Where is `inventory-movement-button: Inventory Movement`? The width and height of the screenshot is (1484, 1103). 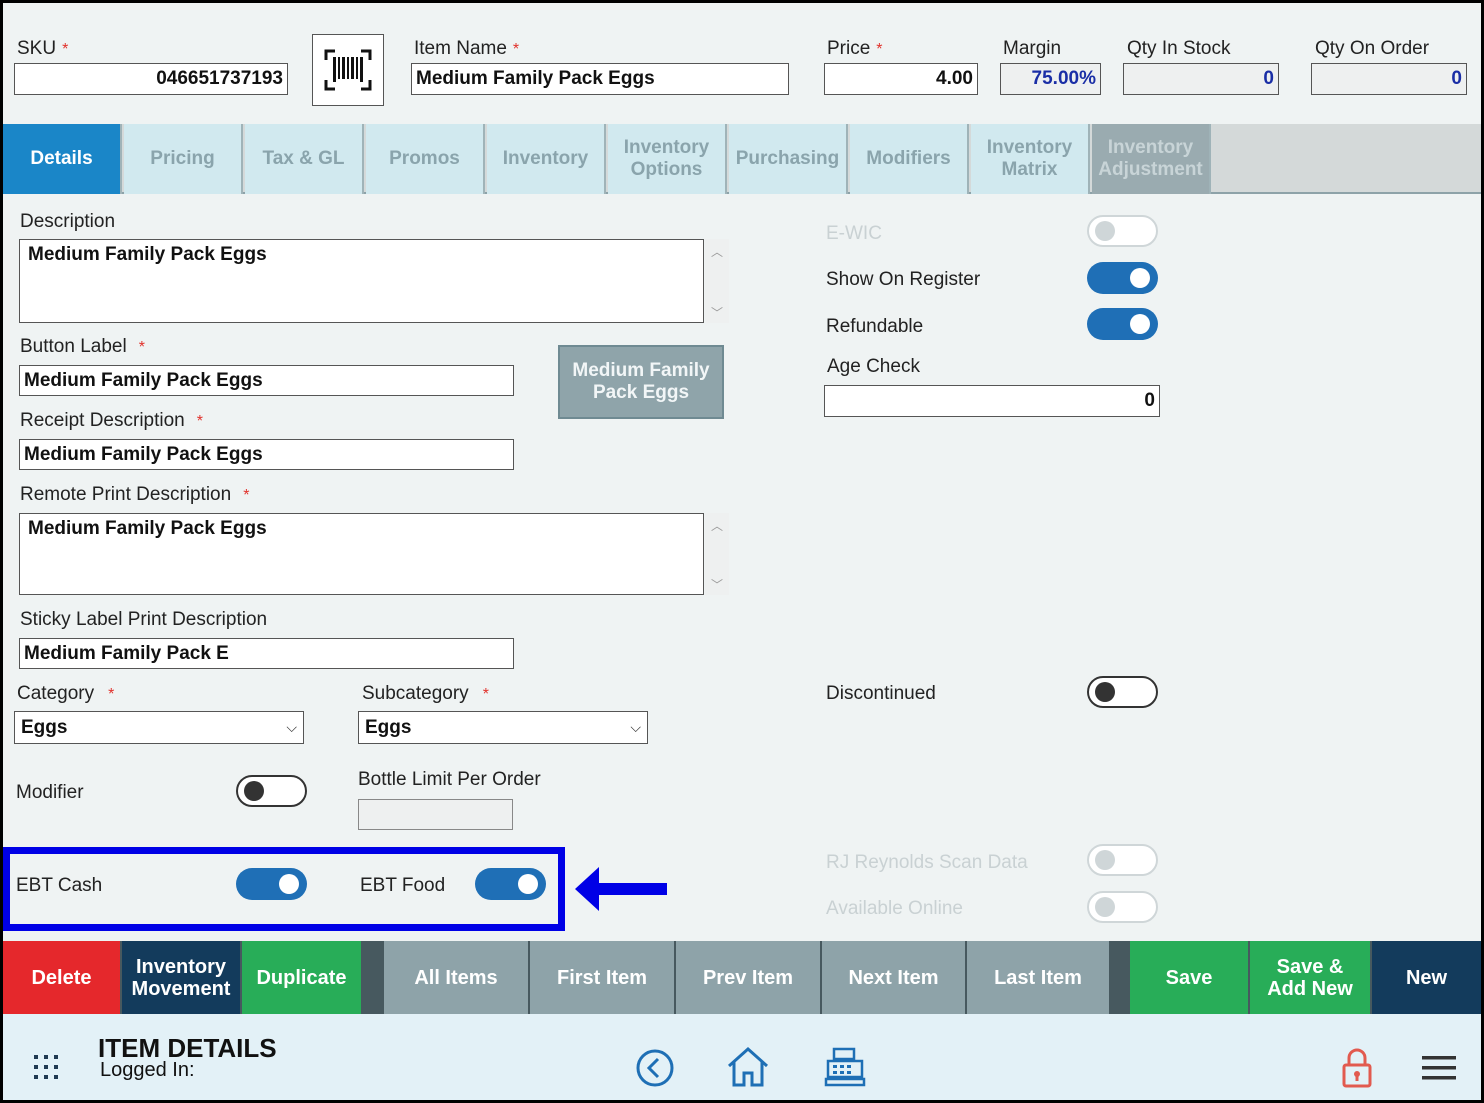
inventory-movement-button: Inventory Movement is located at coordinates (181, 977).